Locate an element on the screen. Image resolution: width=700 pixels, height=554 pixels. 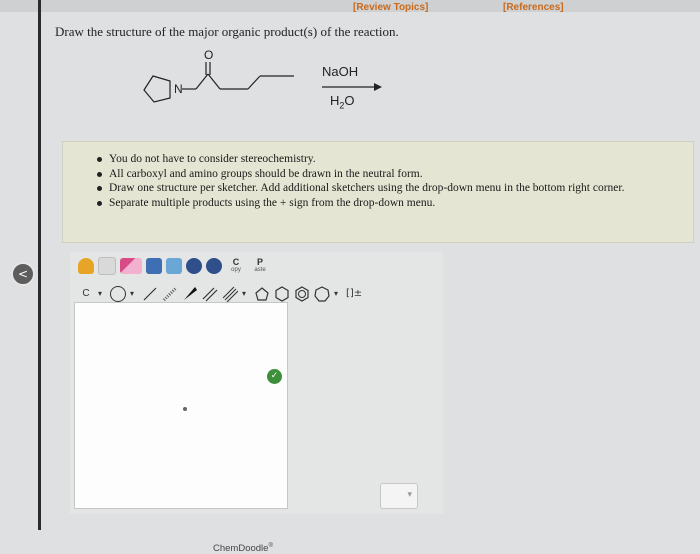
left-border is located at coordinates (39, 265).